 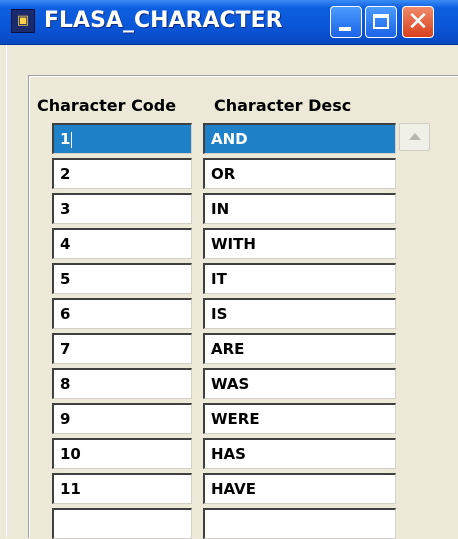 I want to click on character-code-value: 7, so click(x=65, y=349).